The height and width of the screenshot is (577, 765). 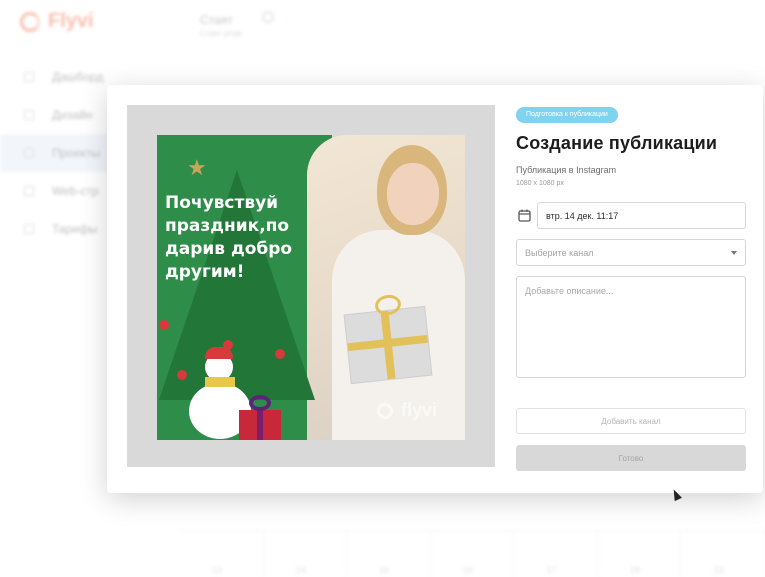 What do you see at coordinates (540, 183) in the screenshot?
I see `image-size: 1080 x 1080 px` at bounding box center [540, 183].